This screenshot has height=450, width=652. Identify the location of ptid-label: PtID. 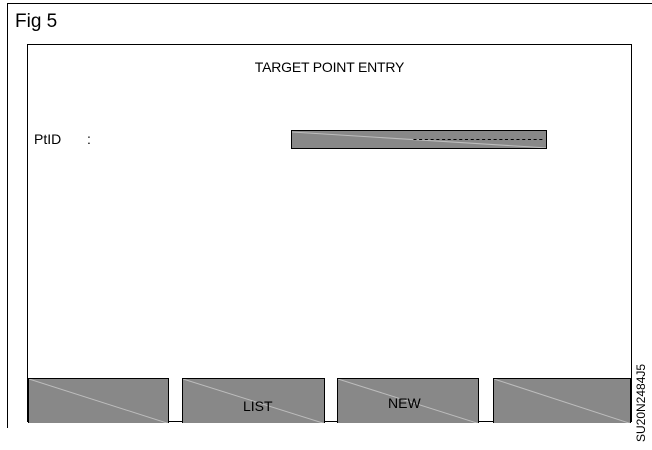
(48, 139).